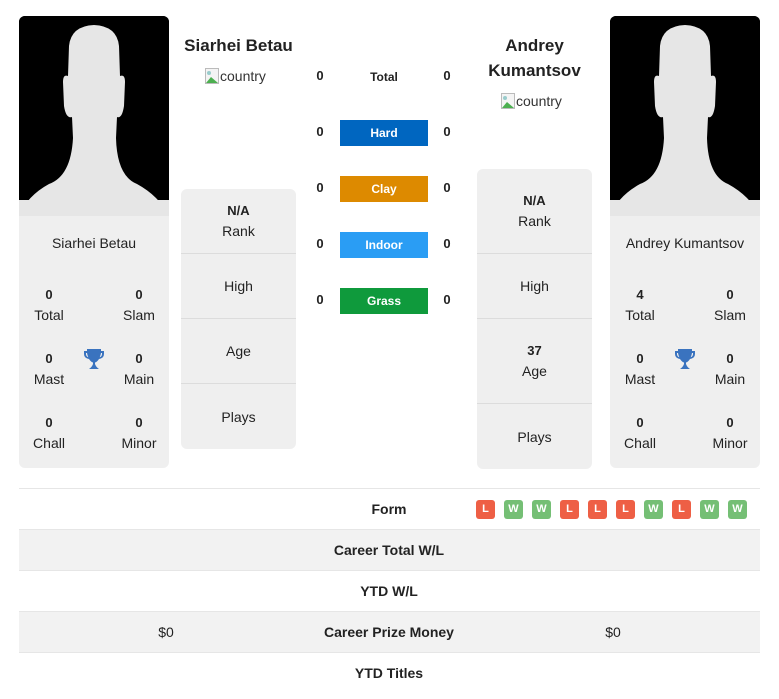 The height and width of the screenshot is (699, 779). What do you see at coordinates (640, 305) in the screenshot?
I see `titles-total: 4 Total` at bounding box center [640, 305].